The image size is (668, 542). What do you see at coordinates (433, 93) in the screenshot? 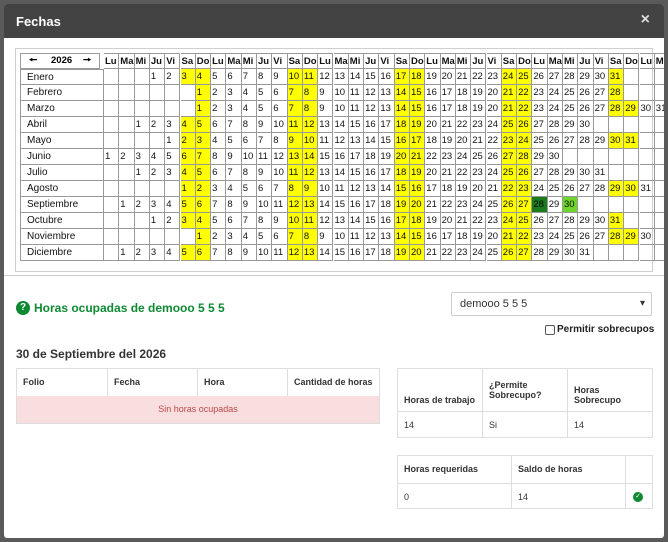
I see `calendar-day: 16` at bounding box center [433, 93].